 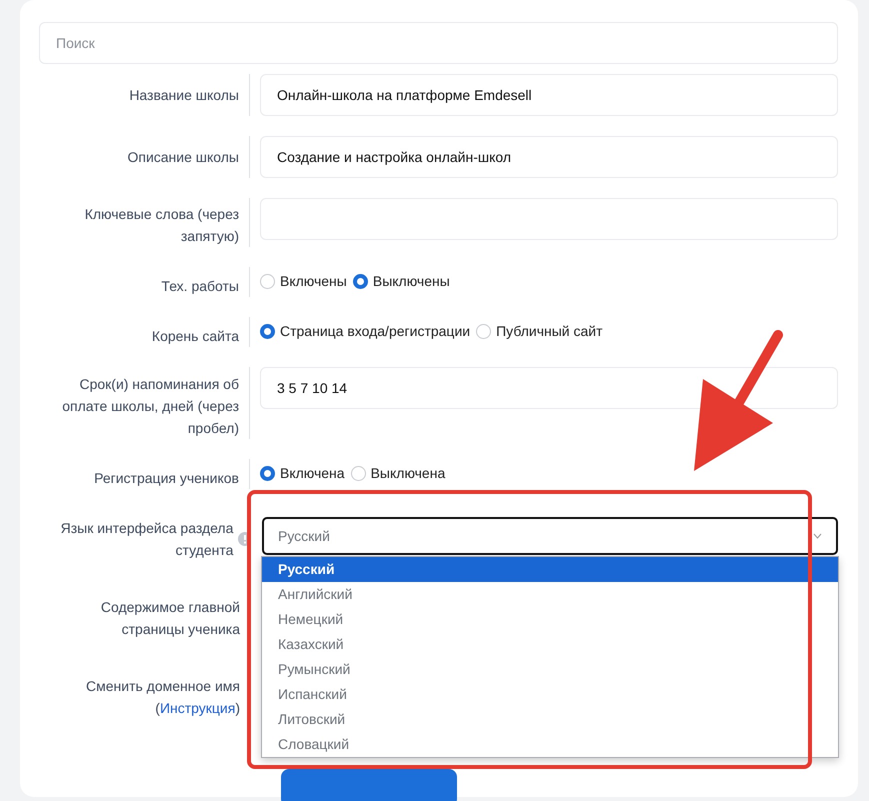 I want to click on dropdown-option: Русский, so click(x=550, y=569).